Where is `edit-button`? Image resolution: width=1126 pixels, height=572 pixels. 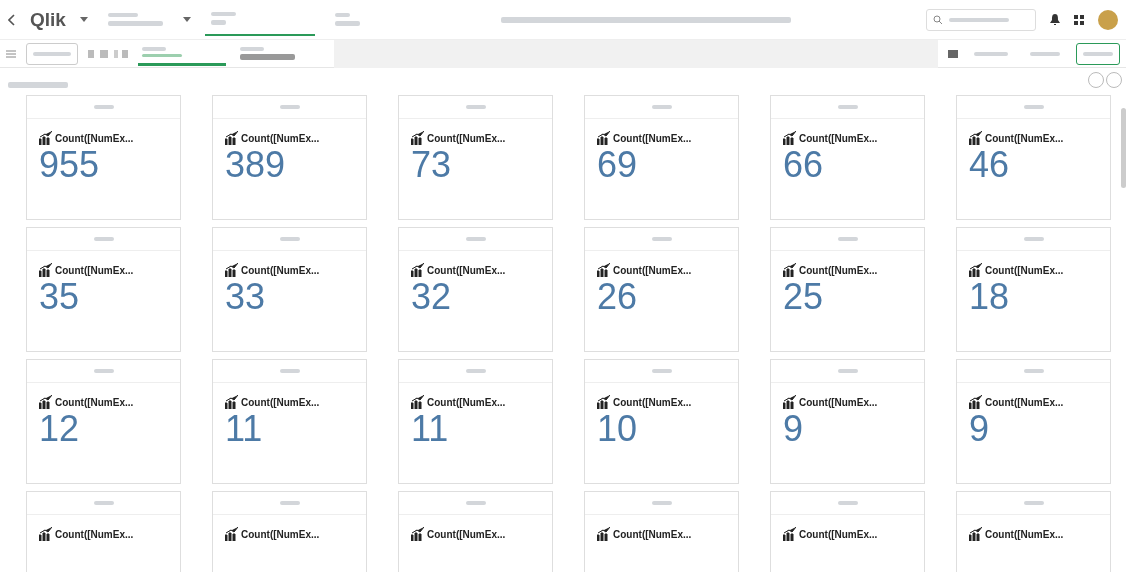
edit-button is located at coordinates (1098, 53).